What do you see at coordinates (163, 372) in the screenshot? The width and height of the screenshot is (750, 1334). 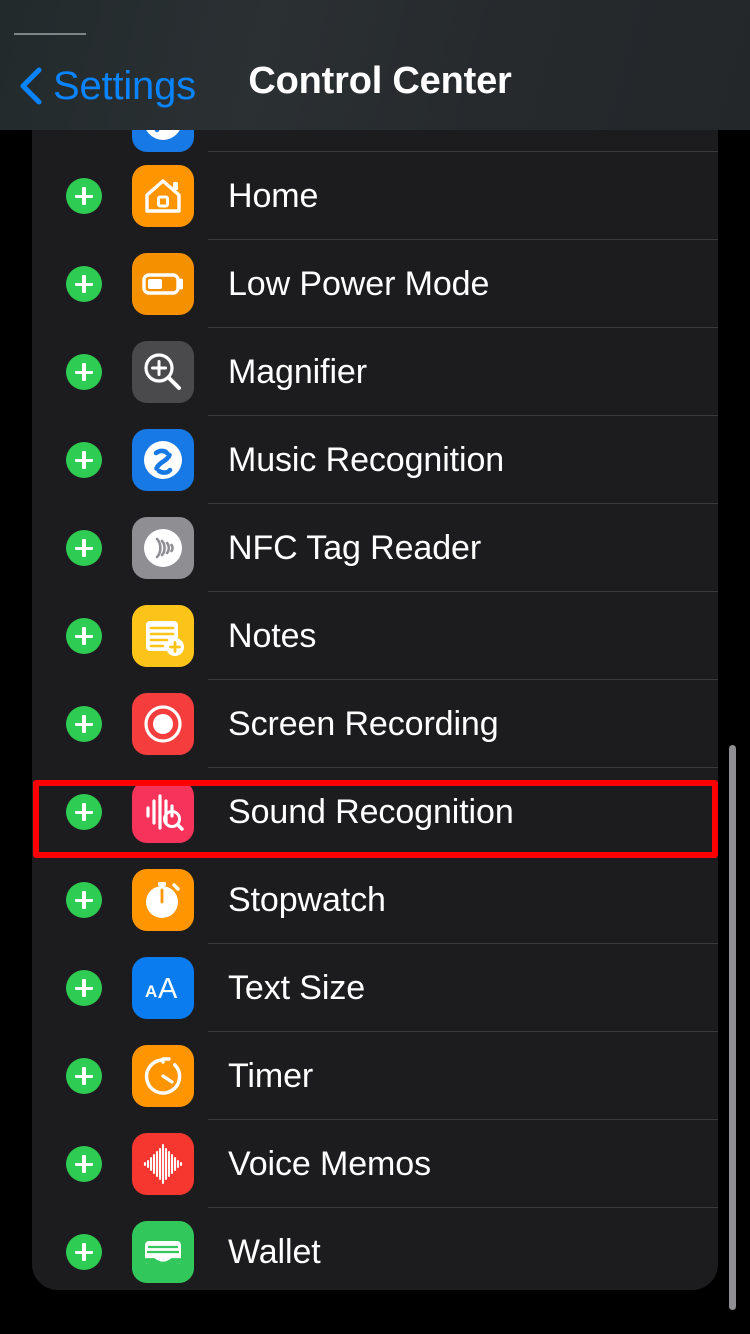 I see `magnifier-icon` at bounding box center [163, 372].